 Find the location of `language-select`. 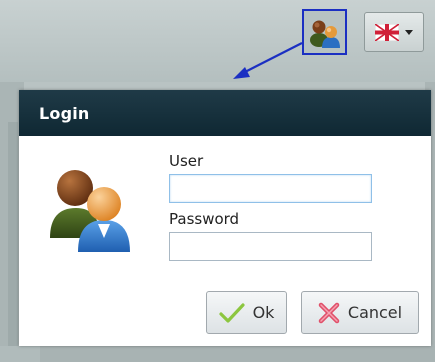

language-select is located at coordinates (394, 32).